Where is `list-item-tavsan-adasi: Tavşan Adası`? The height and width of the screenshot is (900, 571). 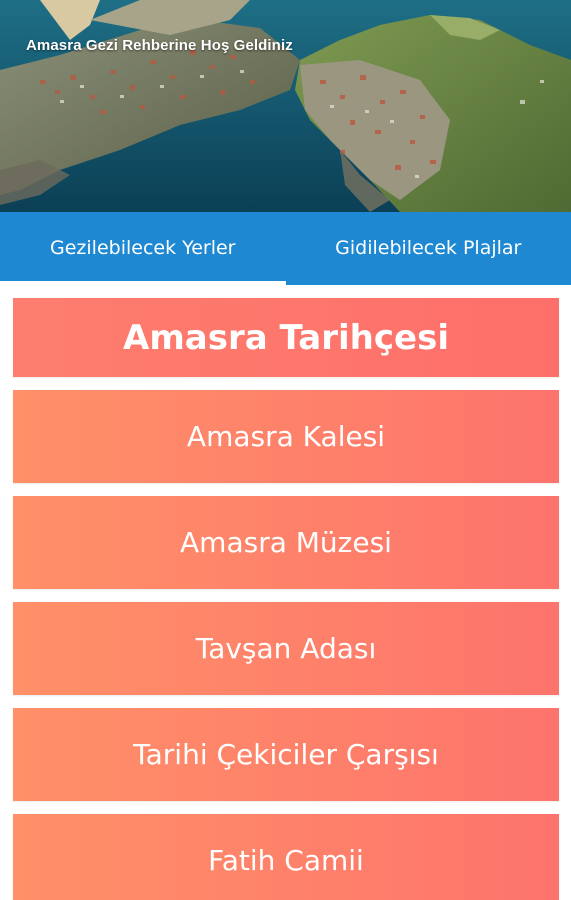 list-item-tavsan-adasi: Tavşan Adası is located at coordinates (286, 648).